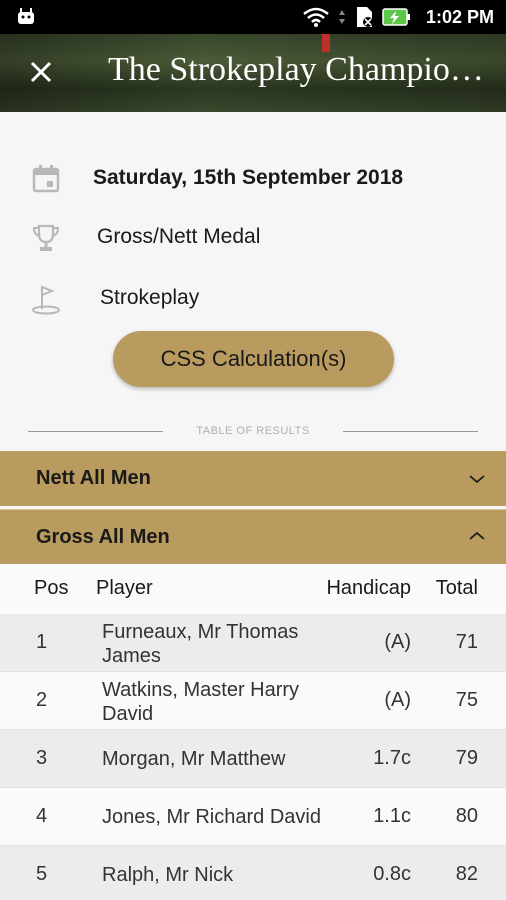 The width and height of the screenshot is (506, 900). I want to click on event-header: The Strokeplay Championship, so click(253, 73).